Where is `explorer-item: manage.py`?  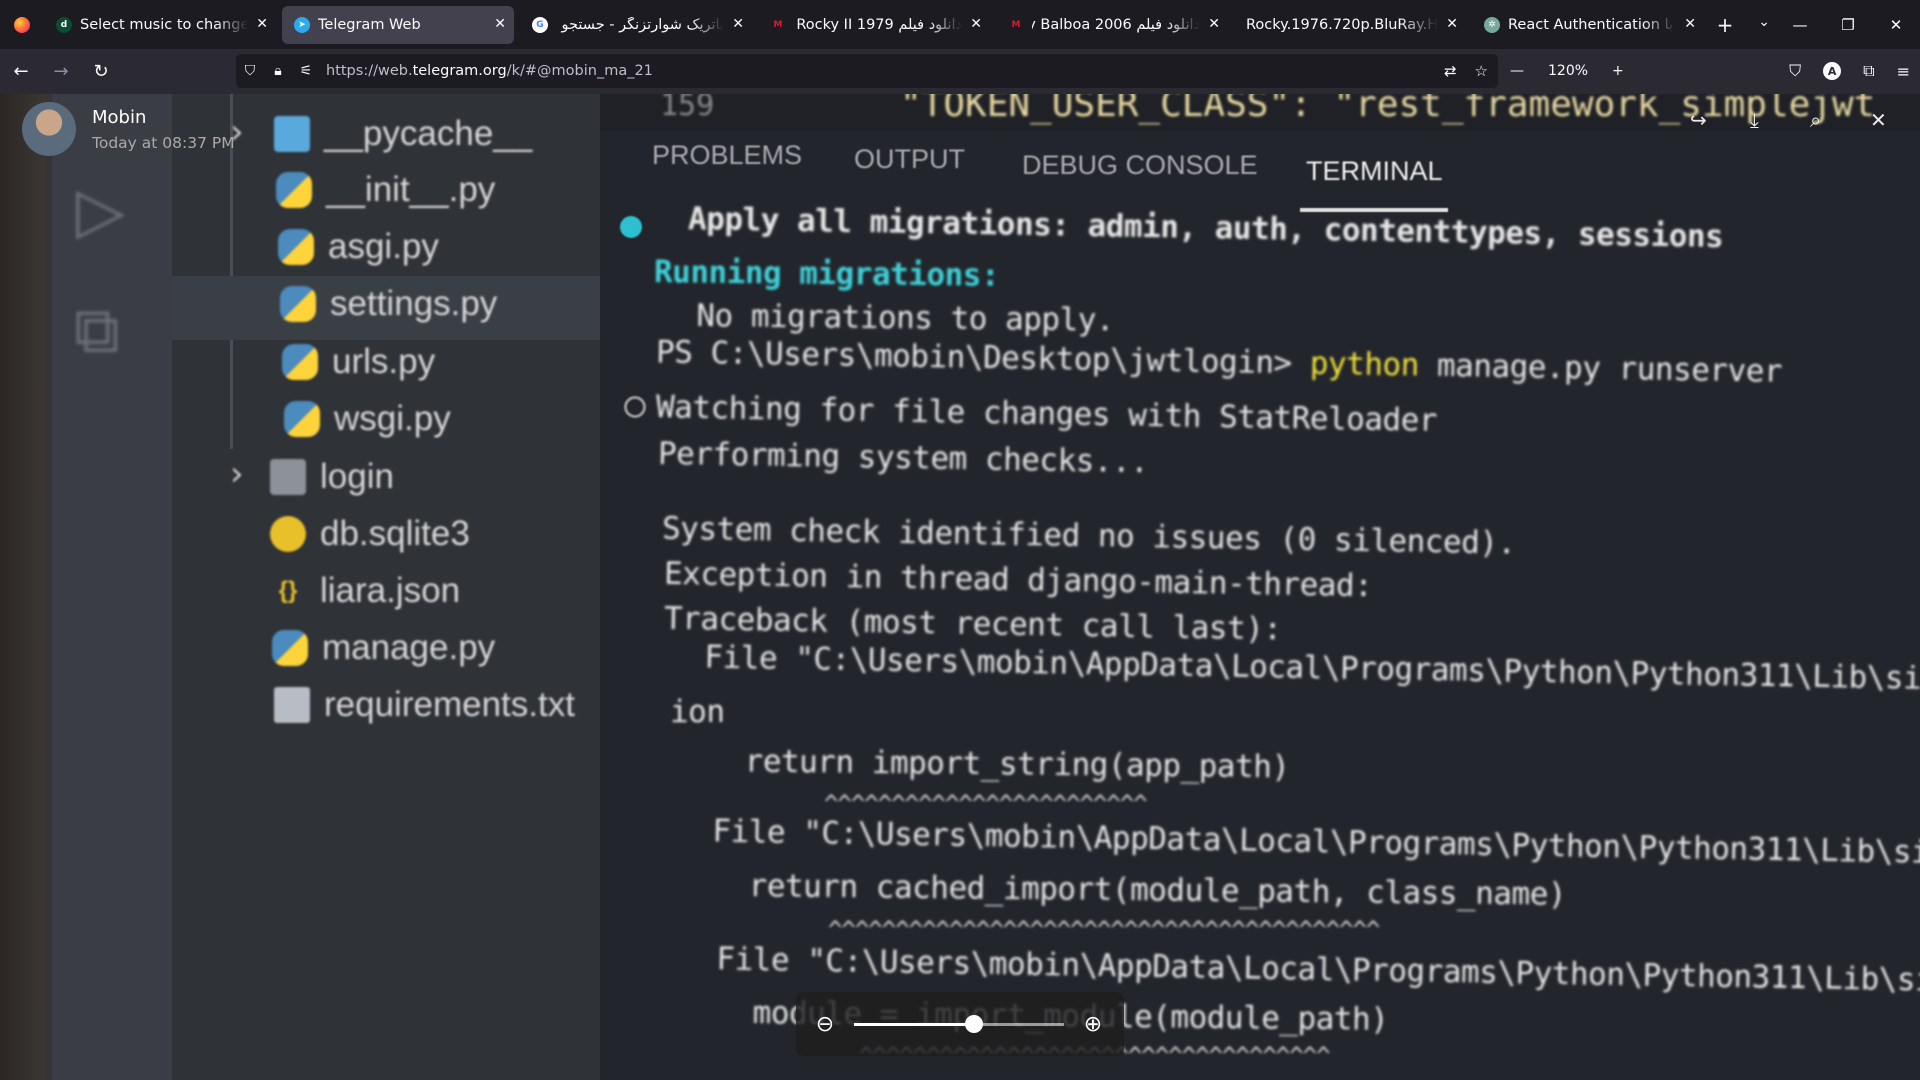 explorer-item: manage.py is located at coordinates (383, 648).